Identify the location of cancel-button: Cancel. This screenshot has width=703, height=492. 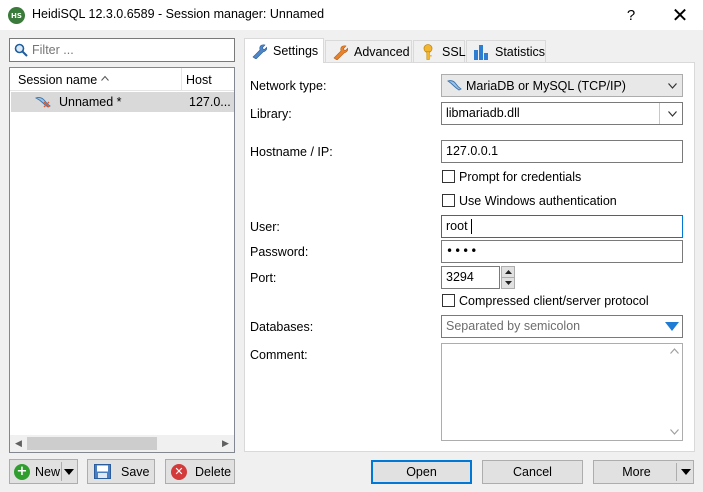
(532, 472).